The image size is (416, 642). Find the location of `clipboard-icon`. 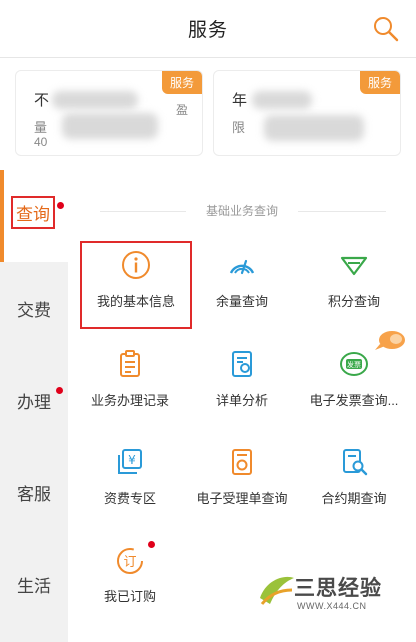

clipboard-icon is located at coordinates (130, 363).